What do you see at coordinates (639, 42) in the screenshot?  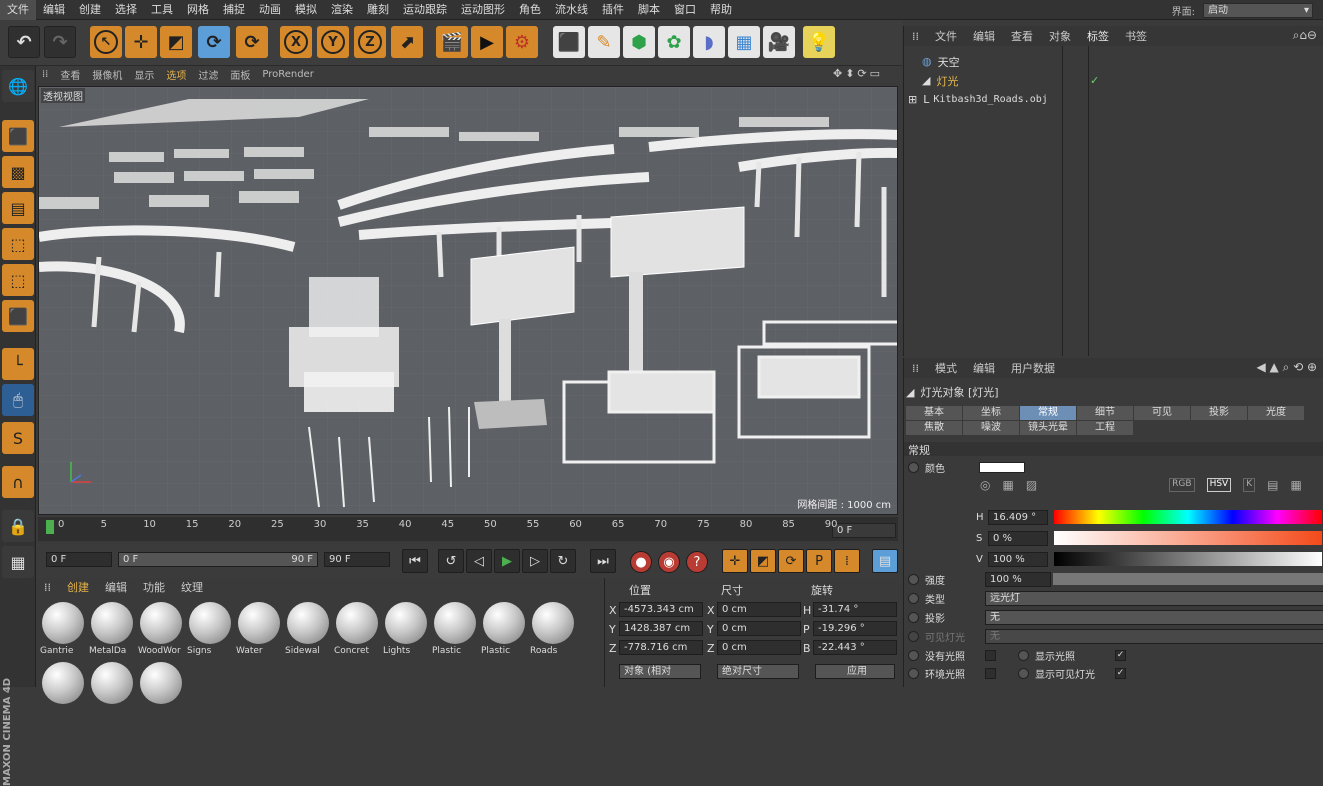 I see `subdivision-button: ⬢` at bounding box center [639, 42].